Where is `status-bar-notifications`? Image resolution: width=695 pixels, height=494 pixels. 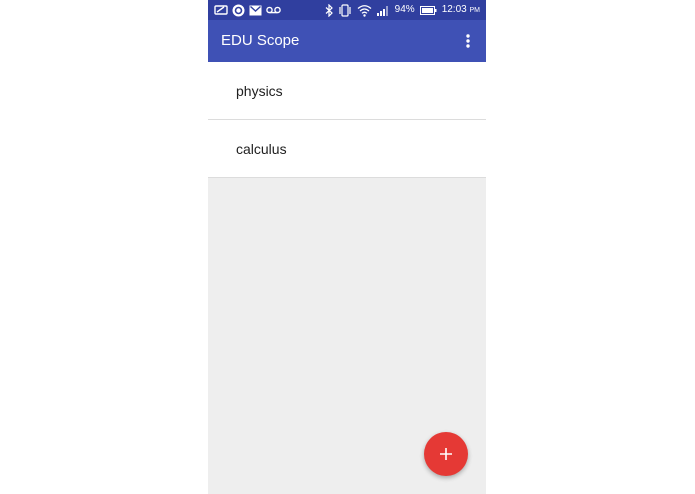
status-bar-notifications is located at coordinates (247, 10).